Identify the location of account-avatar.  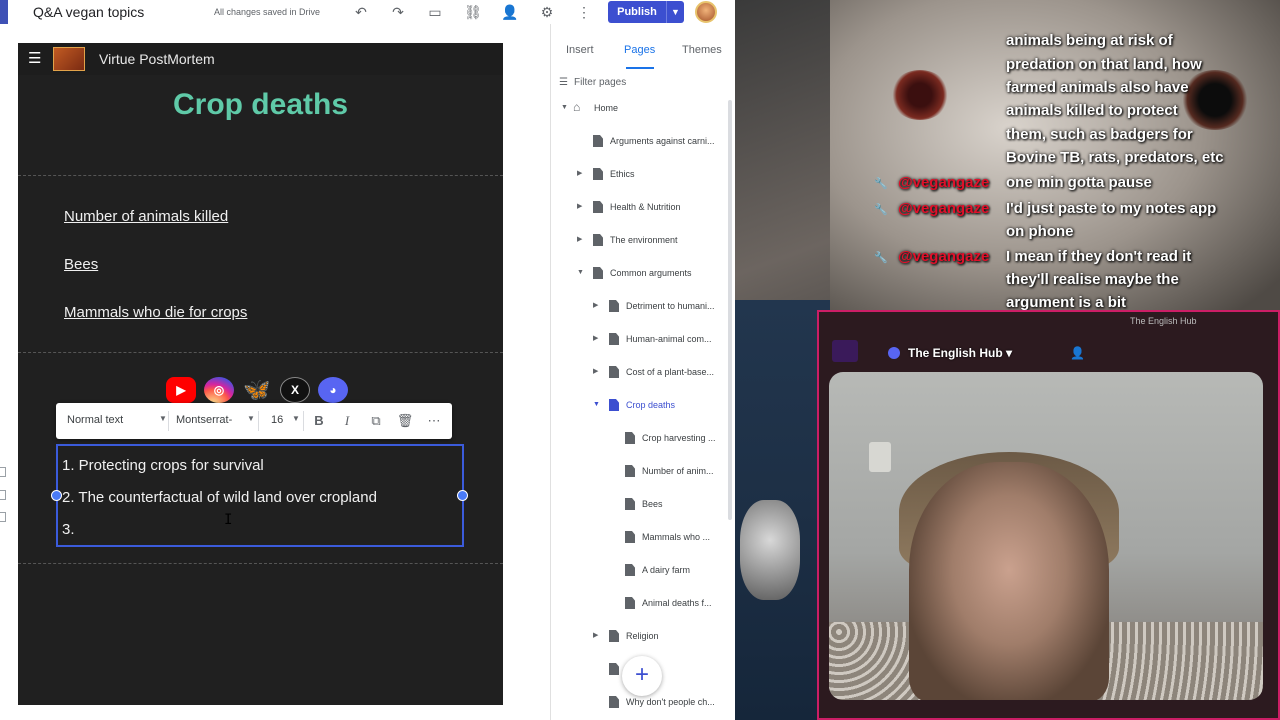
(706, 12).